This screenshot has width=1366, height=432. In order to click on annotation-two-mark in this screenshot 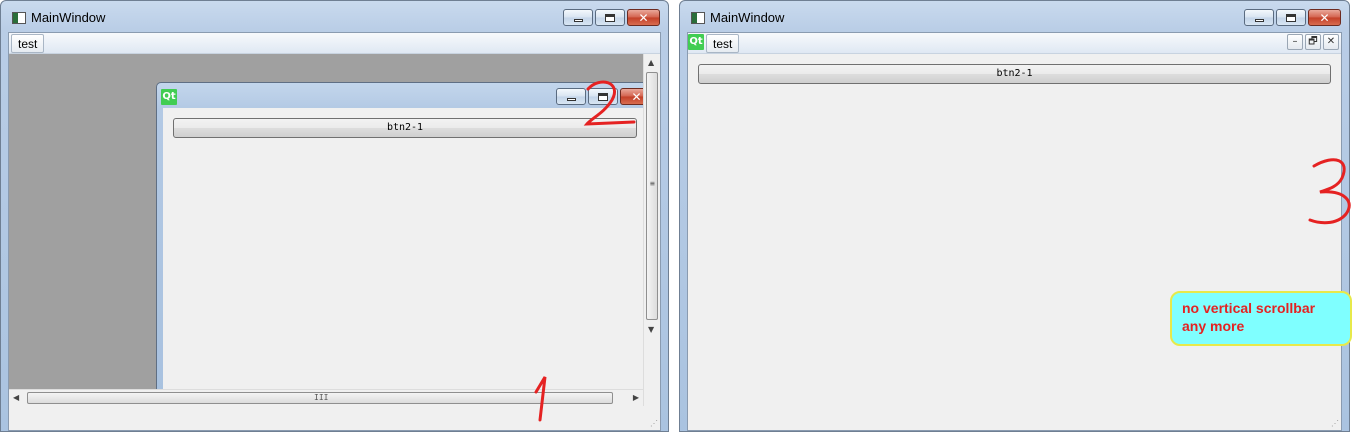, I will do `click(609, 103)`.